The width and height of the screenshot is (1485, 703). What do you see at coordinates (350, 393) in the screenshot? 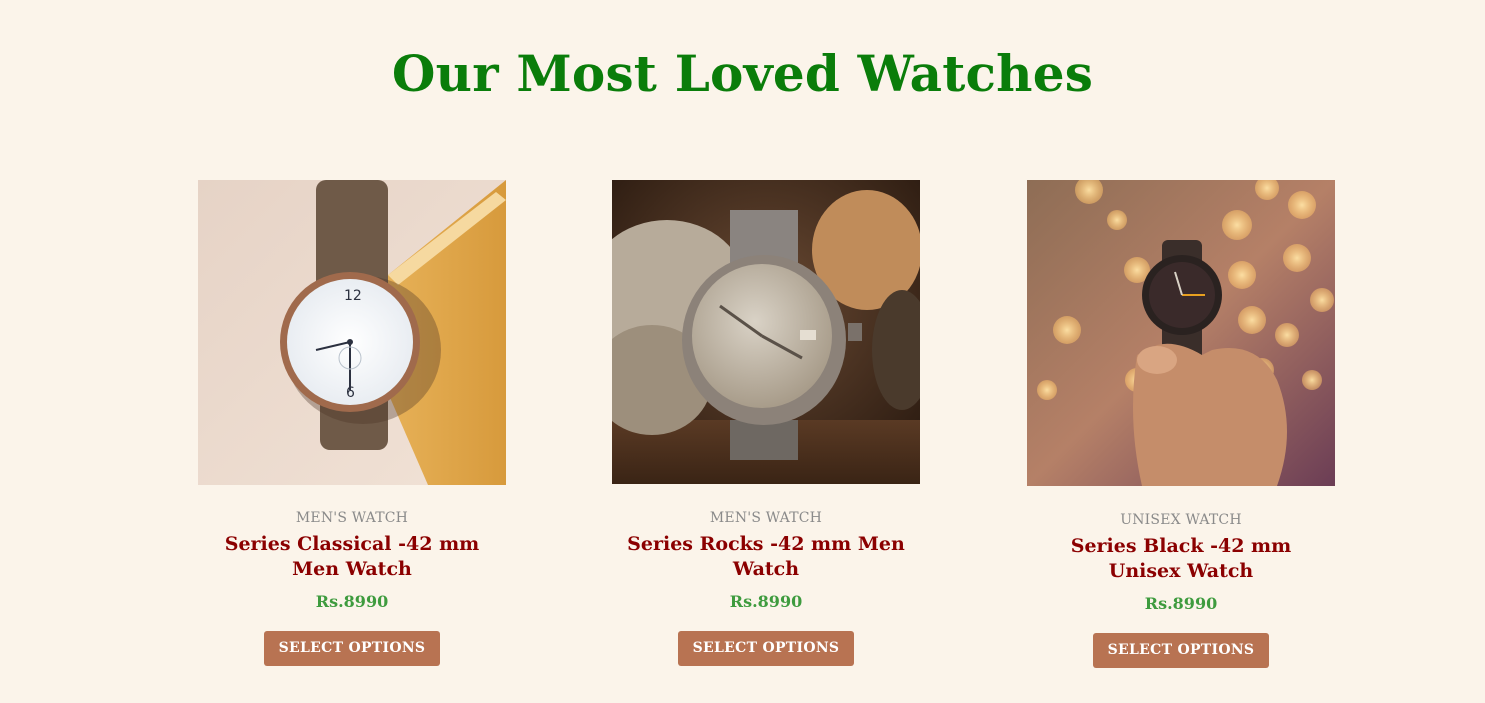
I see `svg-text: 6` at bounding box center [350, 393].